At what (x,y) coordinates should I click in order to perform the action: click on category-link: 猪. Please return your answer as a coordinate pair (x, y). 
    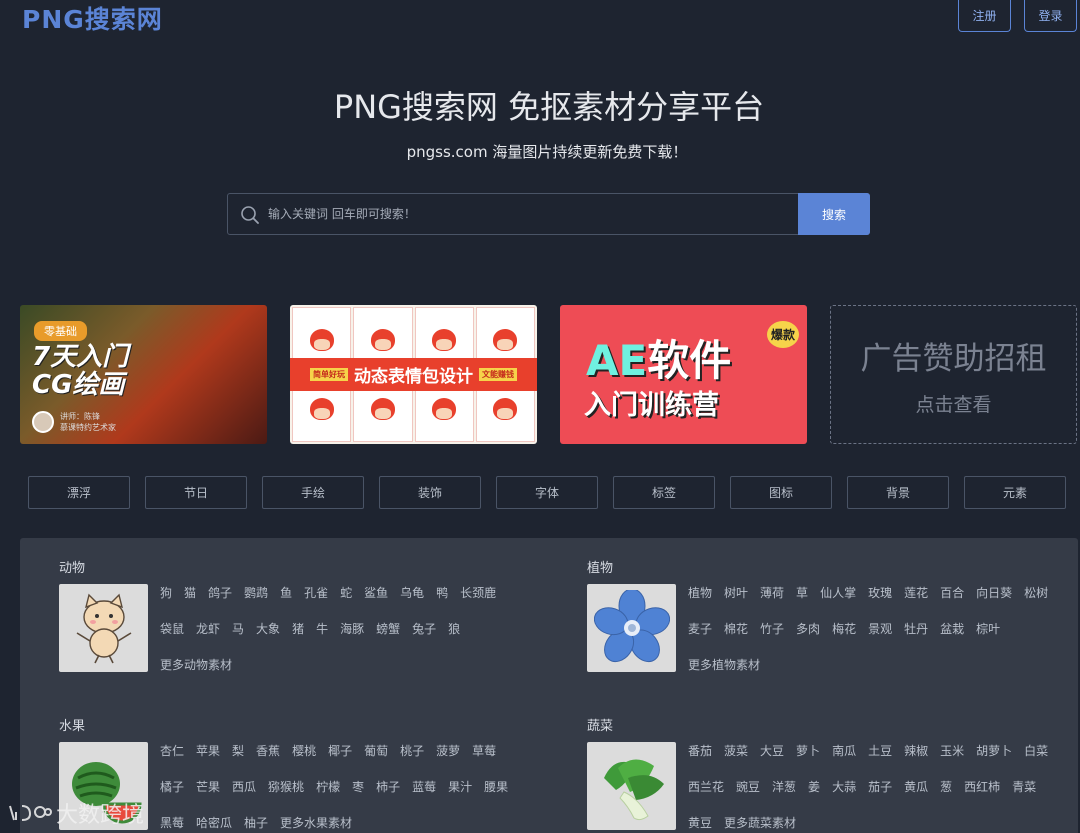
    Looking at the image, I should click on (298, 629).